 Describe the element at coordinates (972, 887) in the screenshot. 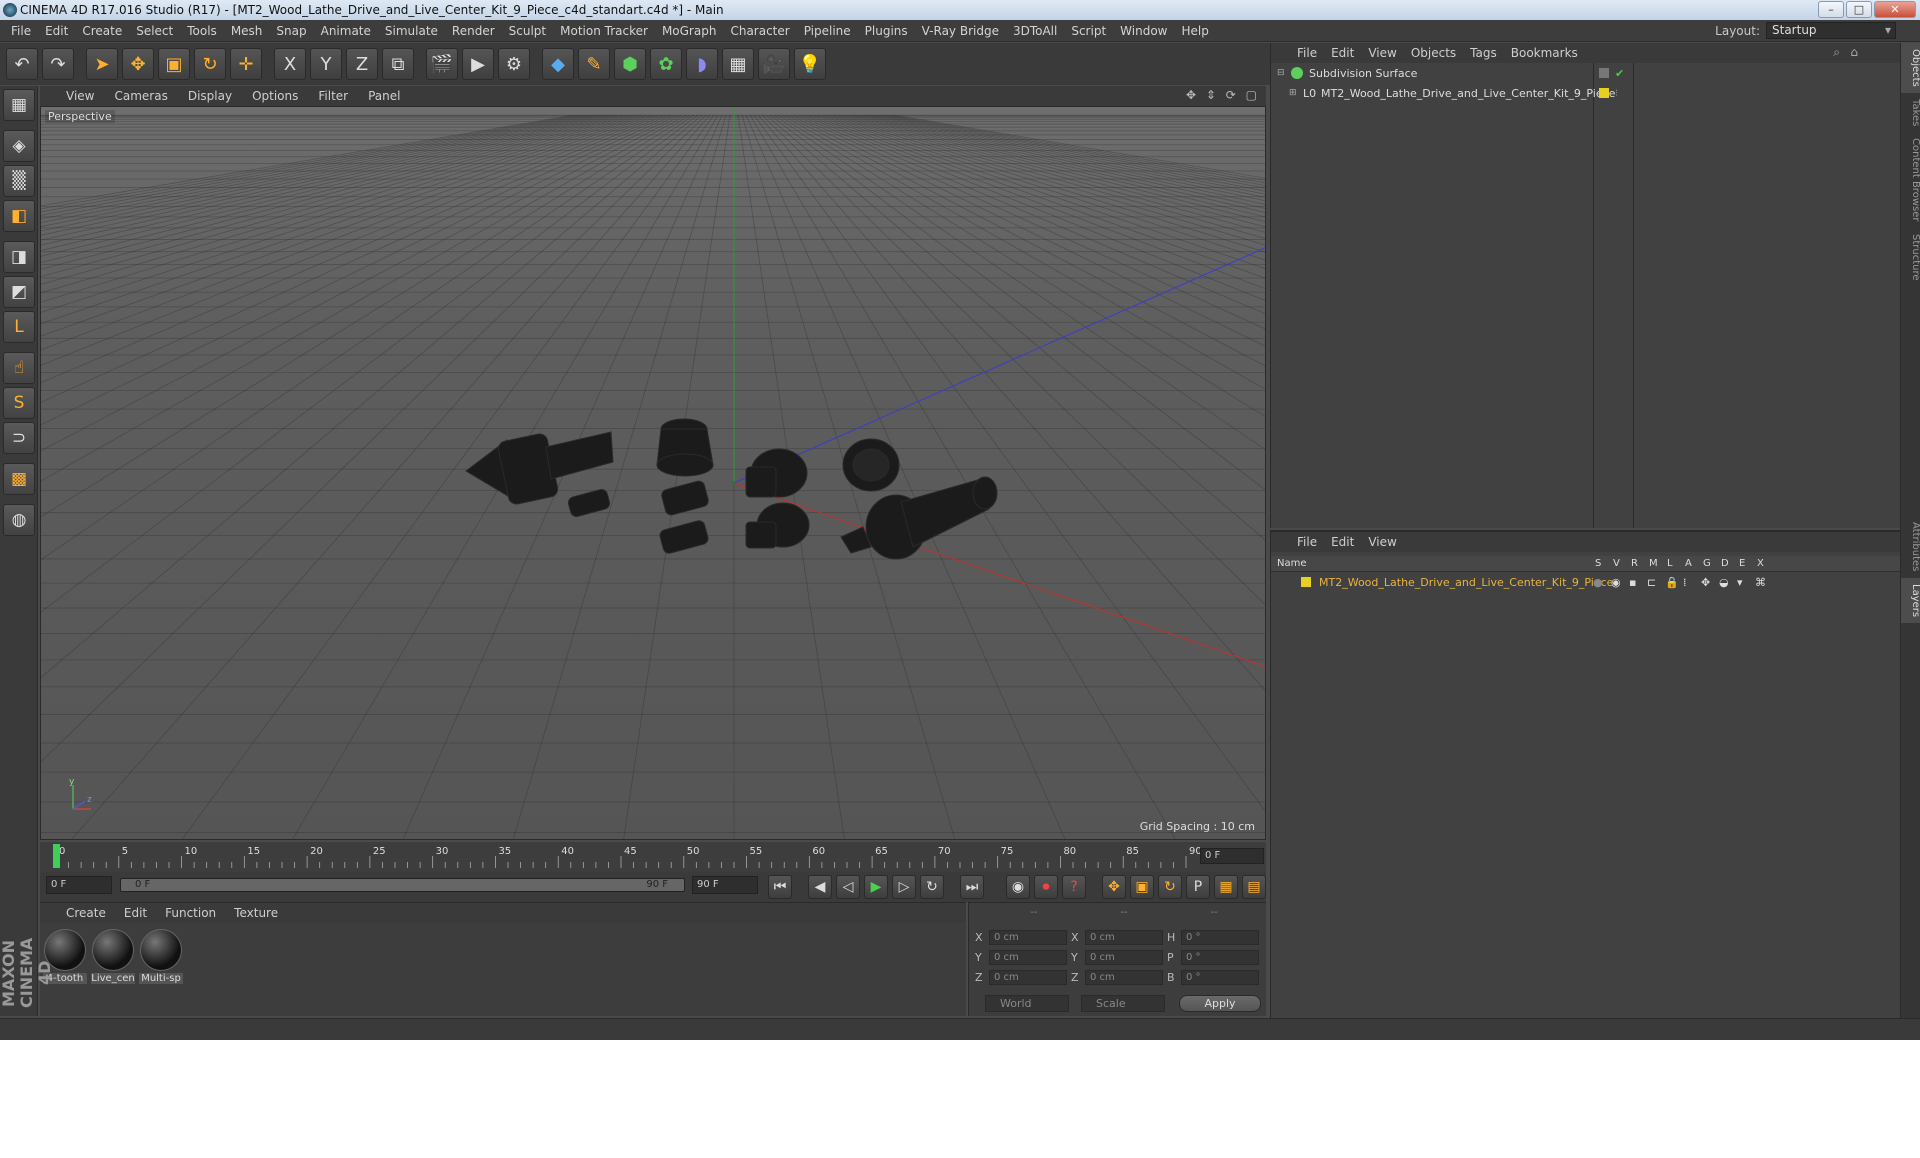

I see `go-to-end-icon: ⏭` at that location.